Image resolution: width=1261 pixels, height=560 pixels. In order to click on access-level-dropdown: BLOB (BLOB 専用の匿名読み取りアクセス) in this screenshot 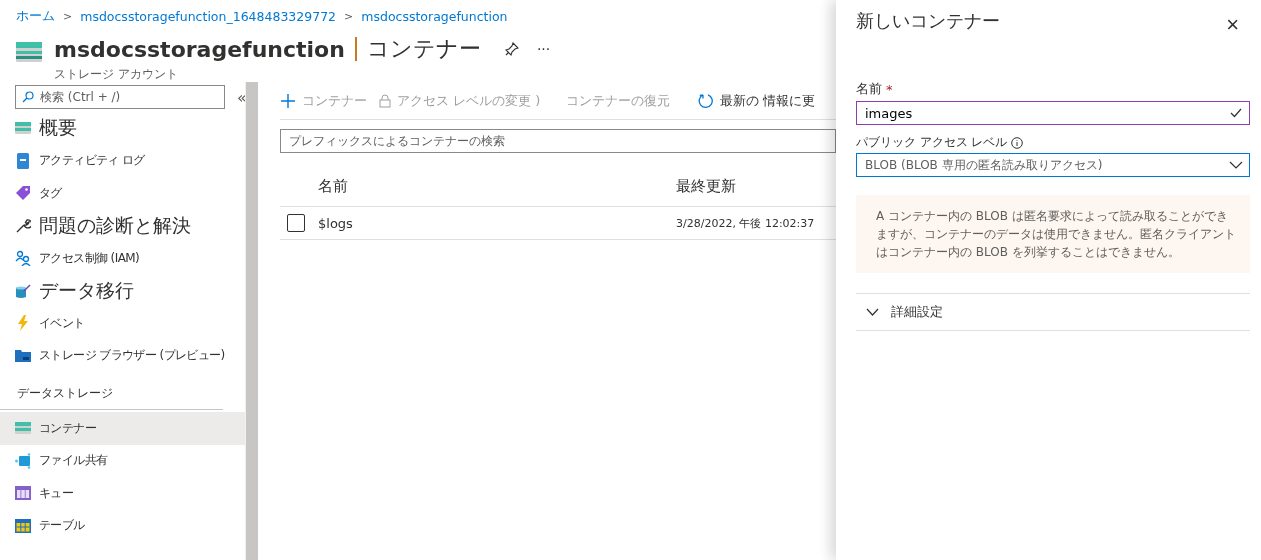, I will do `click(1053, 165)`.